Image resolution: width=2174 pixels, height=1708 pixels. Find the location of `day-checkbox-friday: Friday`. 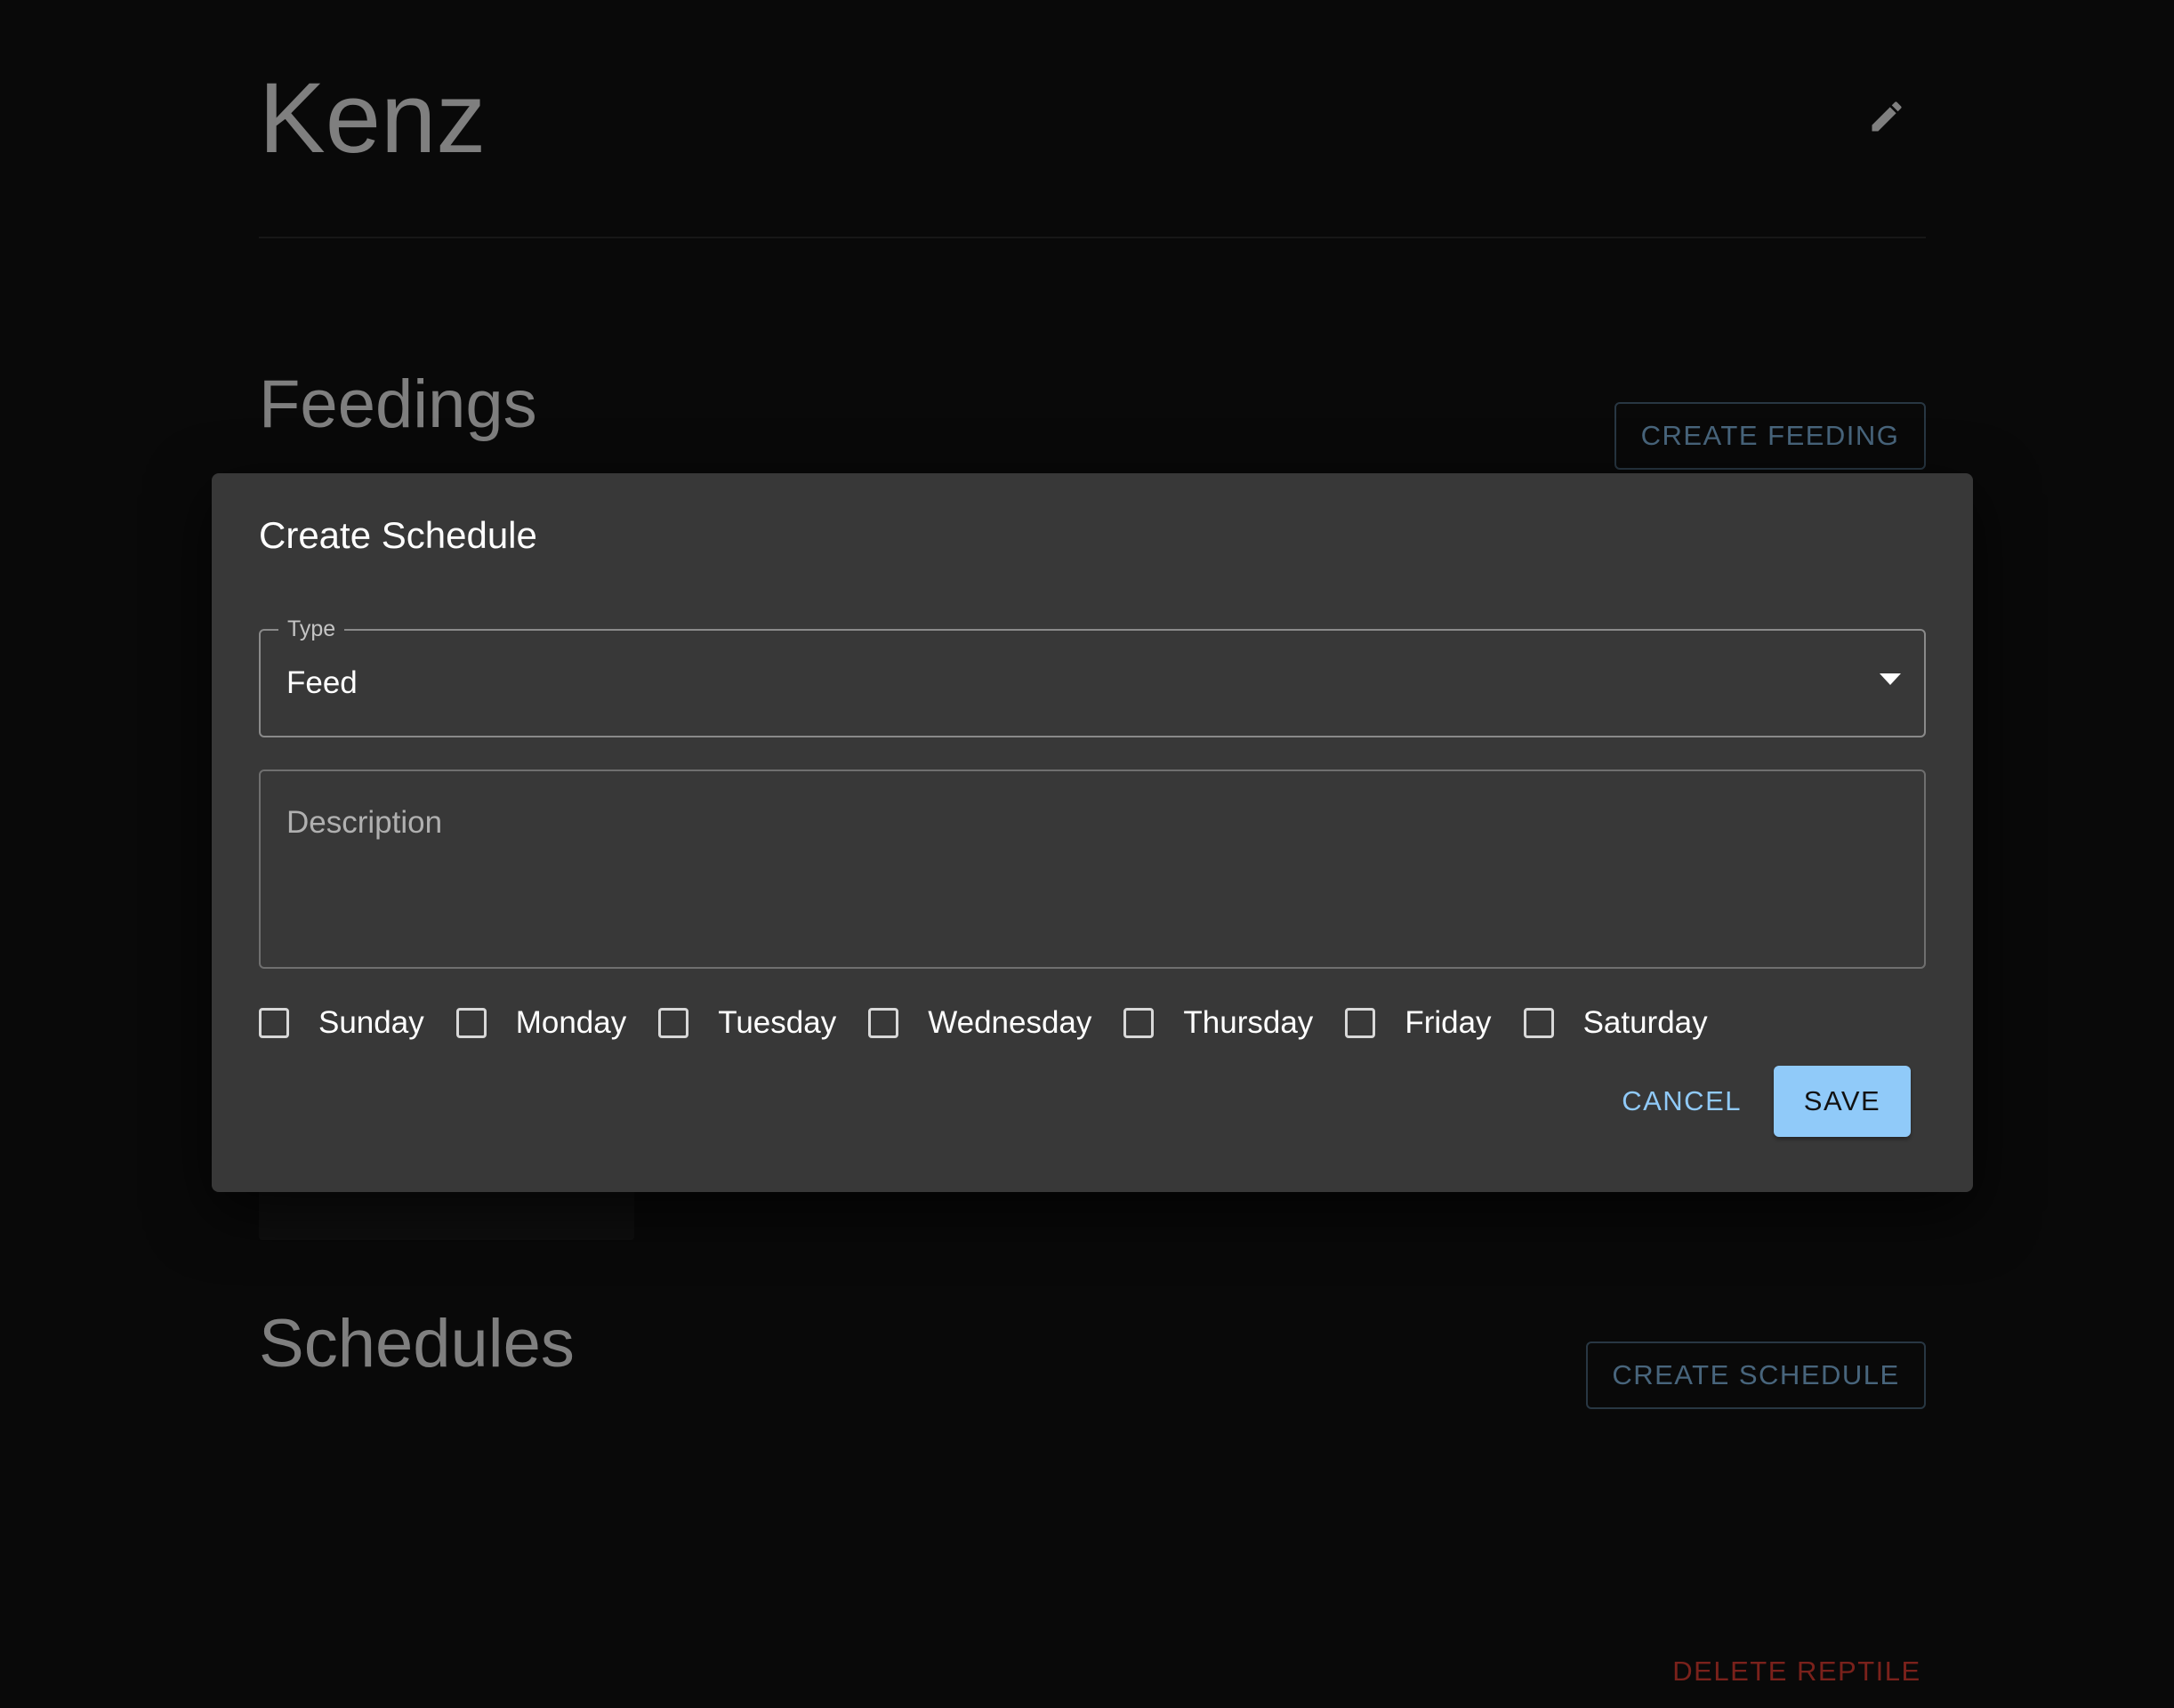

day-checkbox-friday: Friday is located at coordinates (1418, 1023).